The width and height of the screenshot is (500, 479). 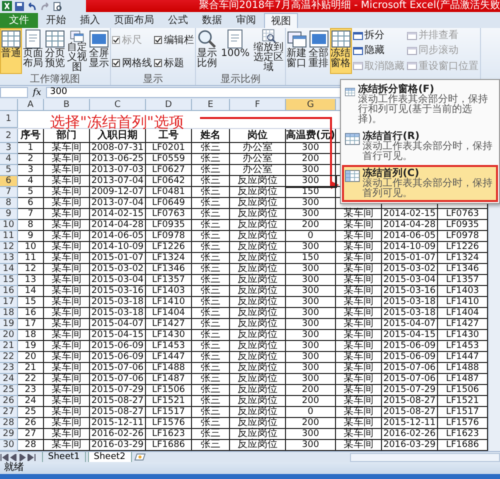 What do you see at coordinates (411, 50) in the screenshot?
I see `window-pane-icon` at bounding box center [411, 50].